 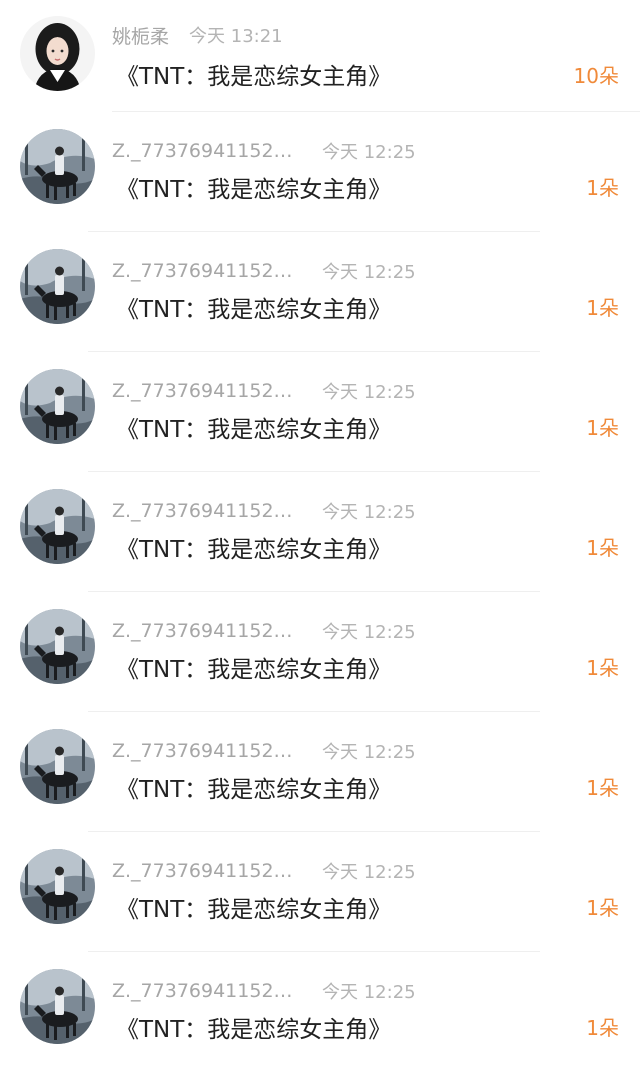 I want to click on timestamp: 今天 13:21, so click(x=236, y=36).